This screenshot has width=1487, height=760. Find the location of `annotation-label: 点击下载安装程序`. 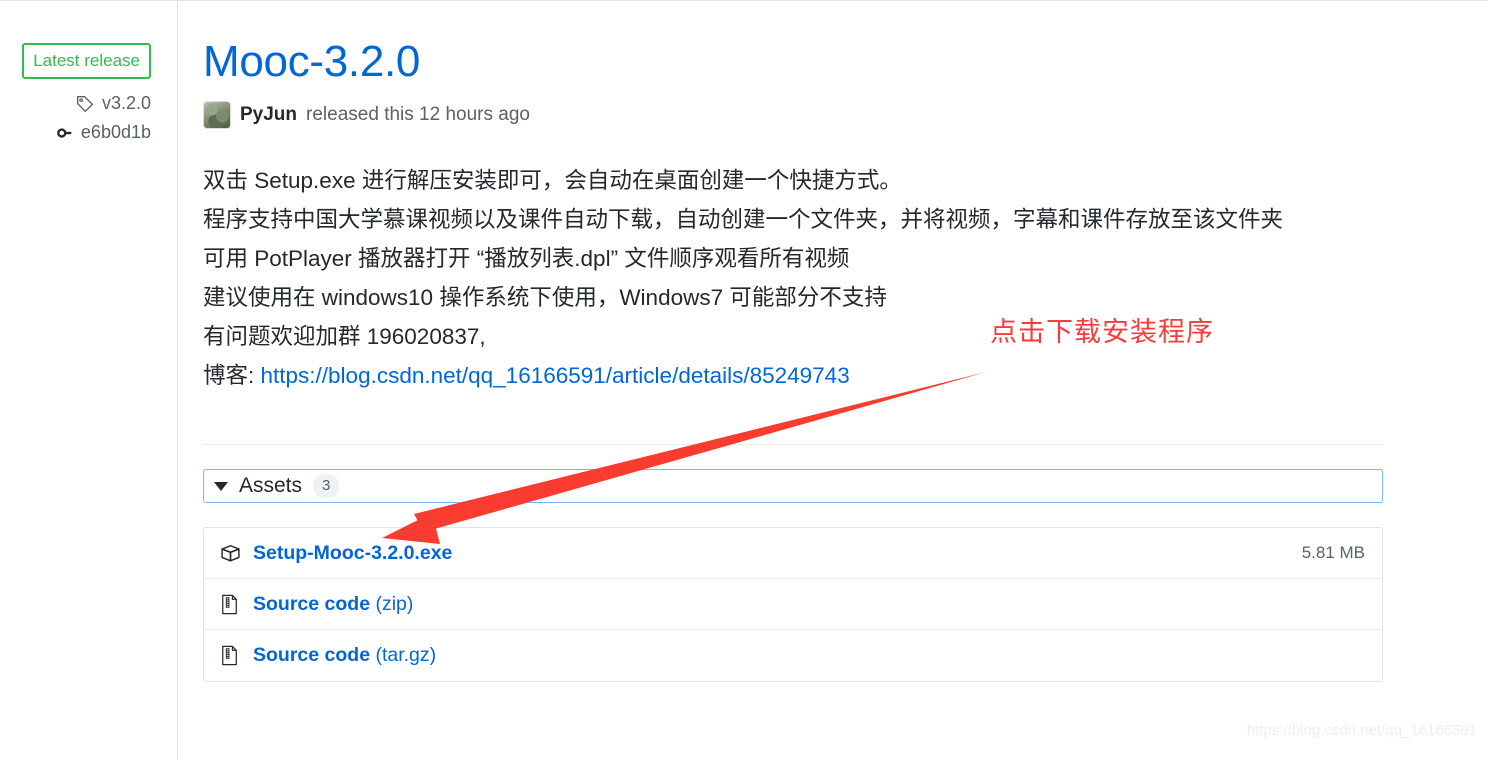

annotation-label: 点击下载安装程序 is located at coordinates (1102, 332).